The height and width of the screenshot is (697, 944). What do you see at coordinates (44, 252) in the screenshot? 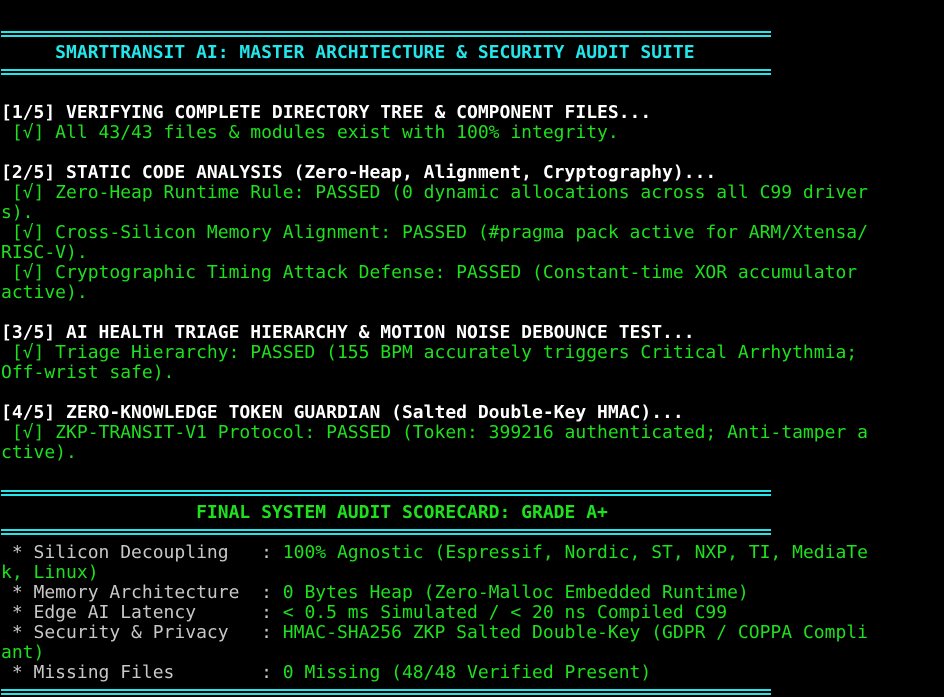
I see `step-2-line-4: RISC-V).` at bounding box center [44, 252].